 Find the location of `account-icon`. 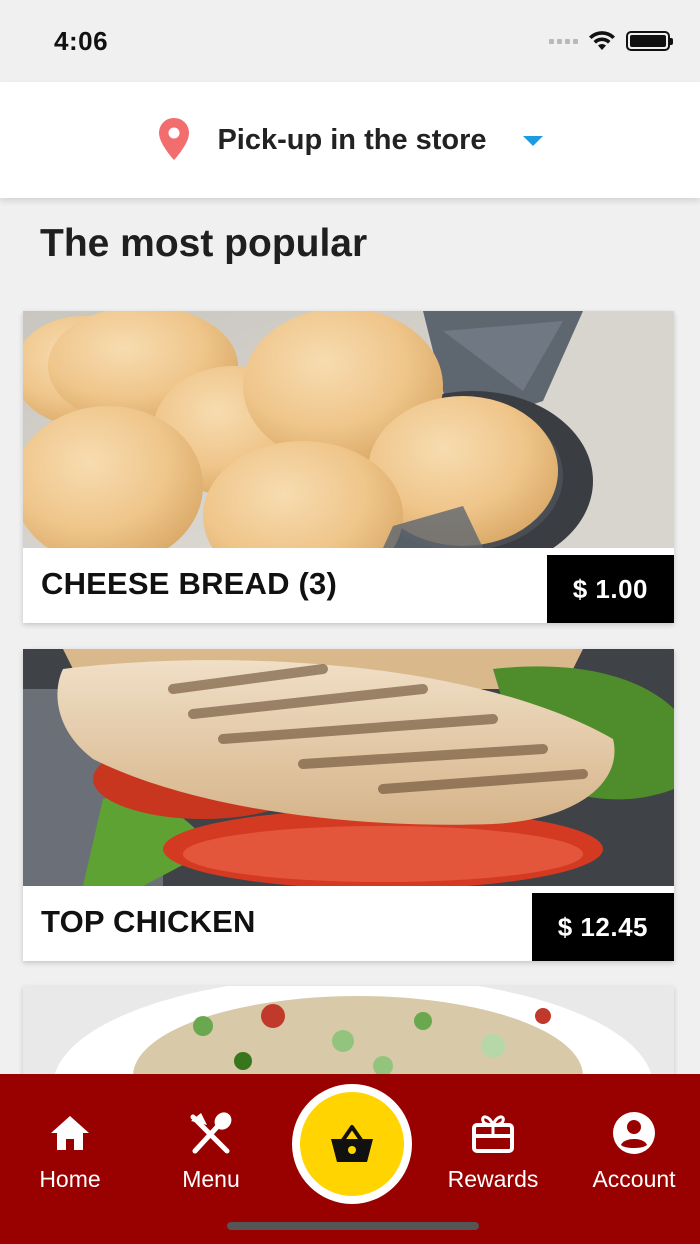

account-icon is located at coordinates (634, 1133).